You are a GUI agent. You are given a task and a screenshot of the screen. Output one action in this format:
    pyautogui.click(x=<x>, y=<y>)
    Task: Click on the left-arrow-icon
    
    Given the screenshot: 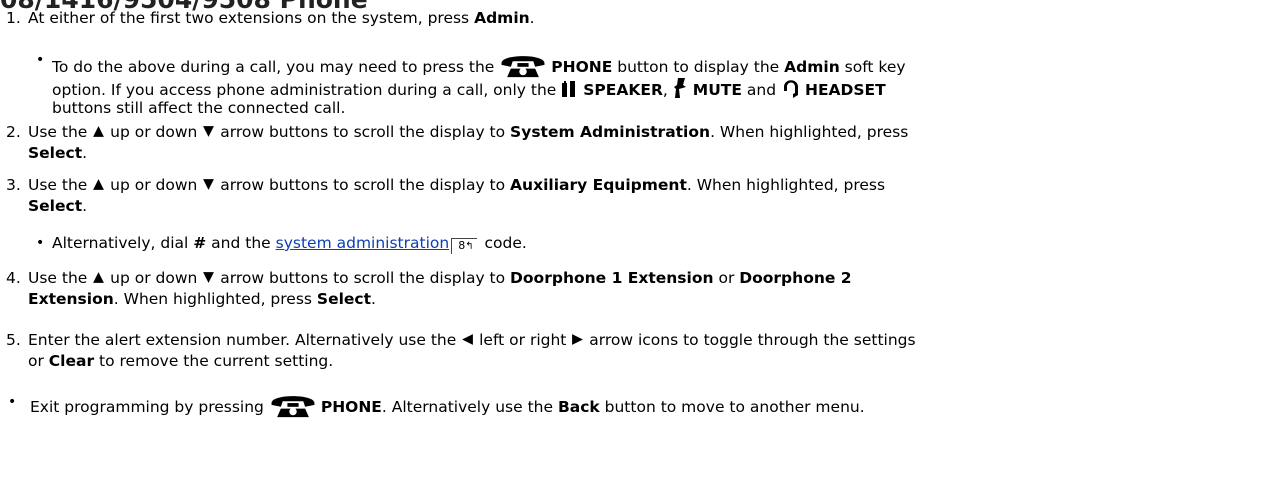 What is the action you would take?
    pyautogui.click(x=467, y=339)
    